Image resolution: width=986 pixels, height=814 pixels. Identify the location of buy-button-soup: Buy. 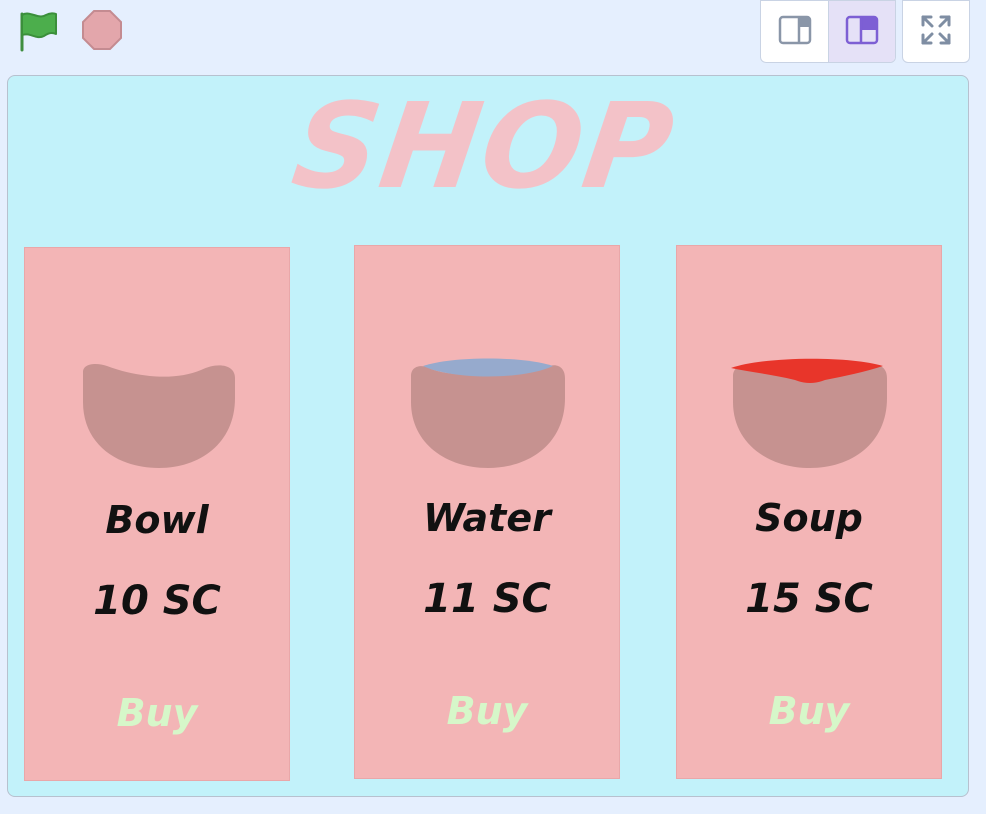
(809, 711).